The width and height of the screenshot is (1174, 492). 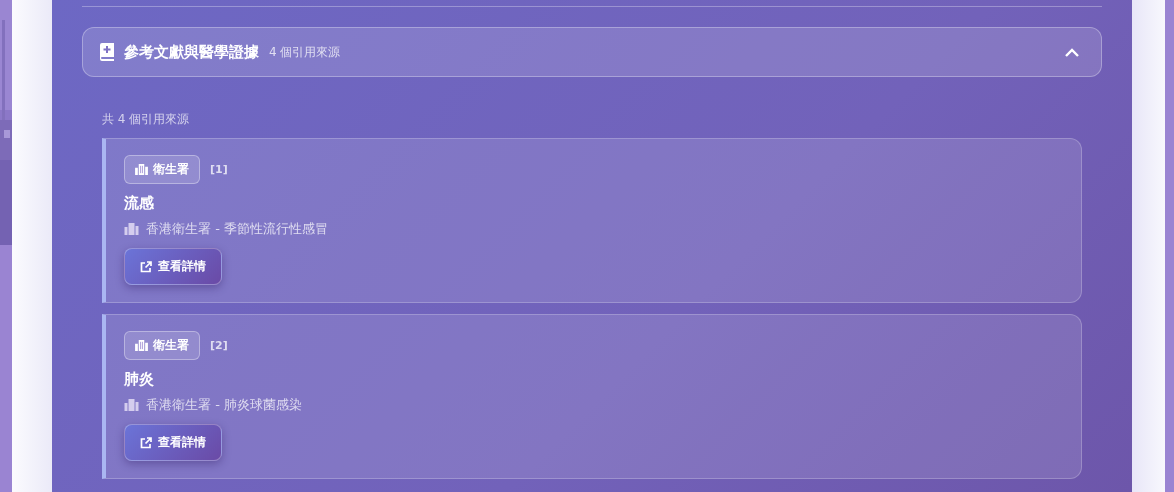 What do you see at coordinates (191, 52) in the screenshot?
I see `section-title: 參考文獻與醫學證據` at bounding box center [191, 52].